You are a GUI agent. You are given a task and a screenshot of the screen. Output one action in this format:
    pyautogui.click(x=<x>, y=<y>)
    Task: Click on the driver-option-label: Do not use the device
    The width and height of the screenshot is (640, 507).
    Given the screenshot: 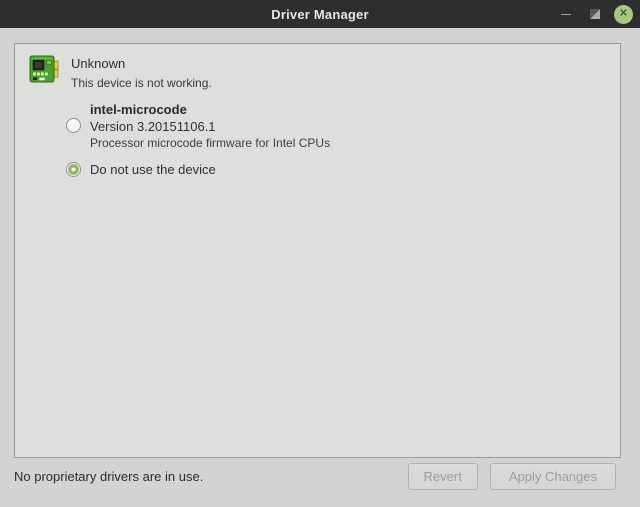 What is the action you would take?
    pyautogui.click(x=153, y=169)
    